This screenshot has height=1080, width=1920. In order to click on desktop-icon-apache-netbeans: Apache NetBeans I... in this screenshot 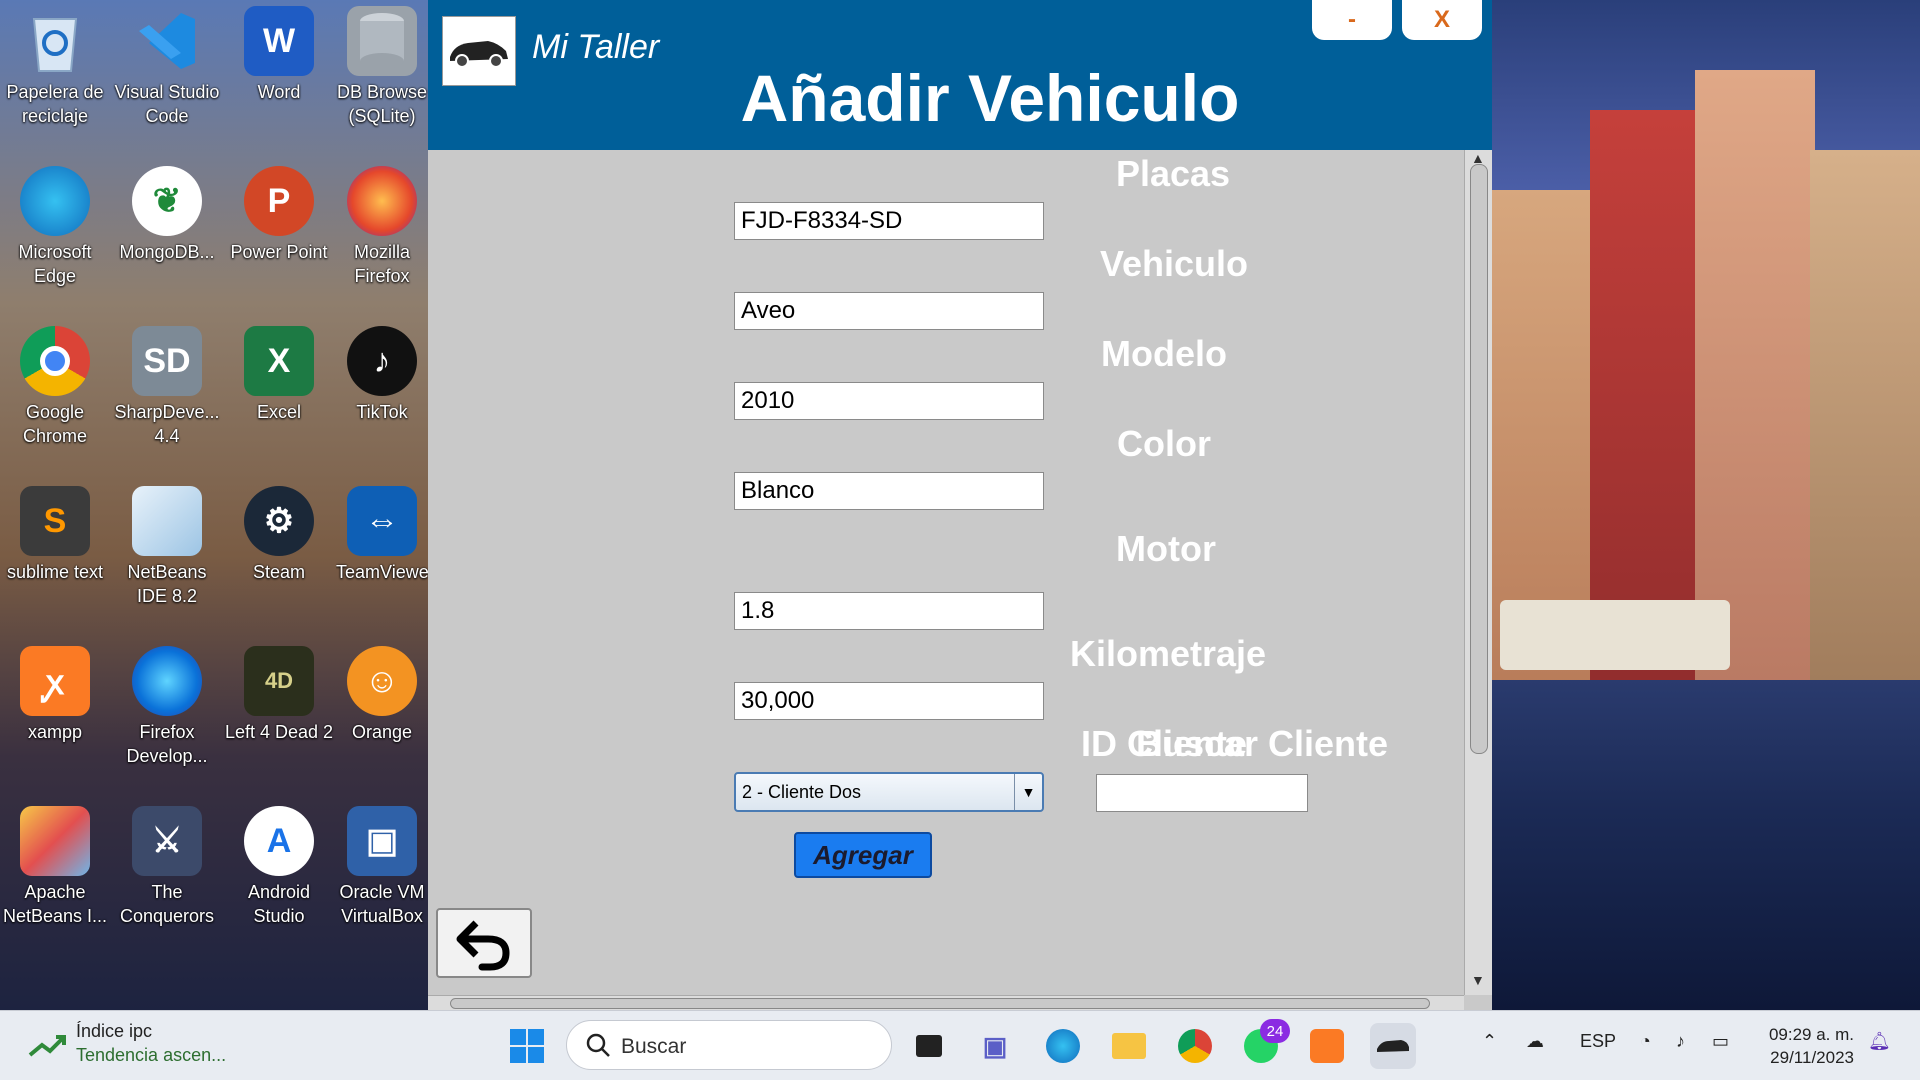, I will do `click(55, 875)`.